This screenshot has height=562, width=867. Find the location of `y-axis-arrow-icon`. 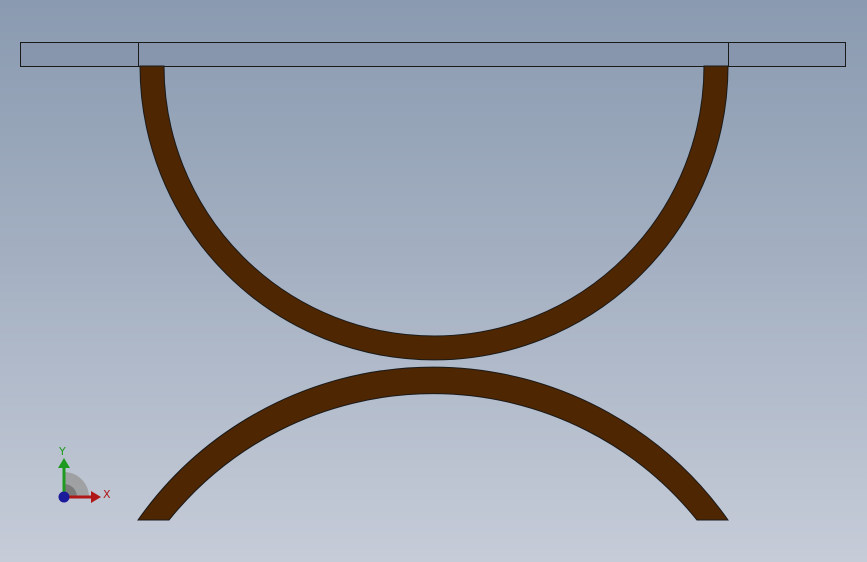

y-axis-arrow-icon is located at coordinates (64, 463).